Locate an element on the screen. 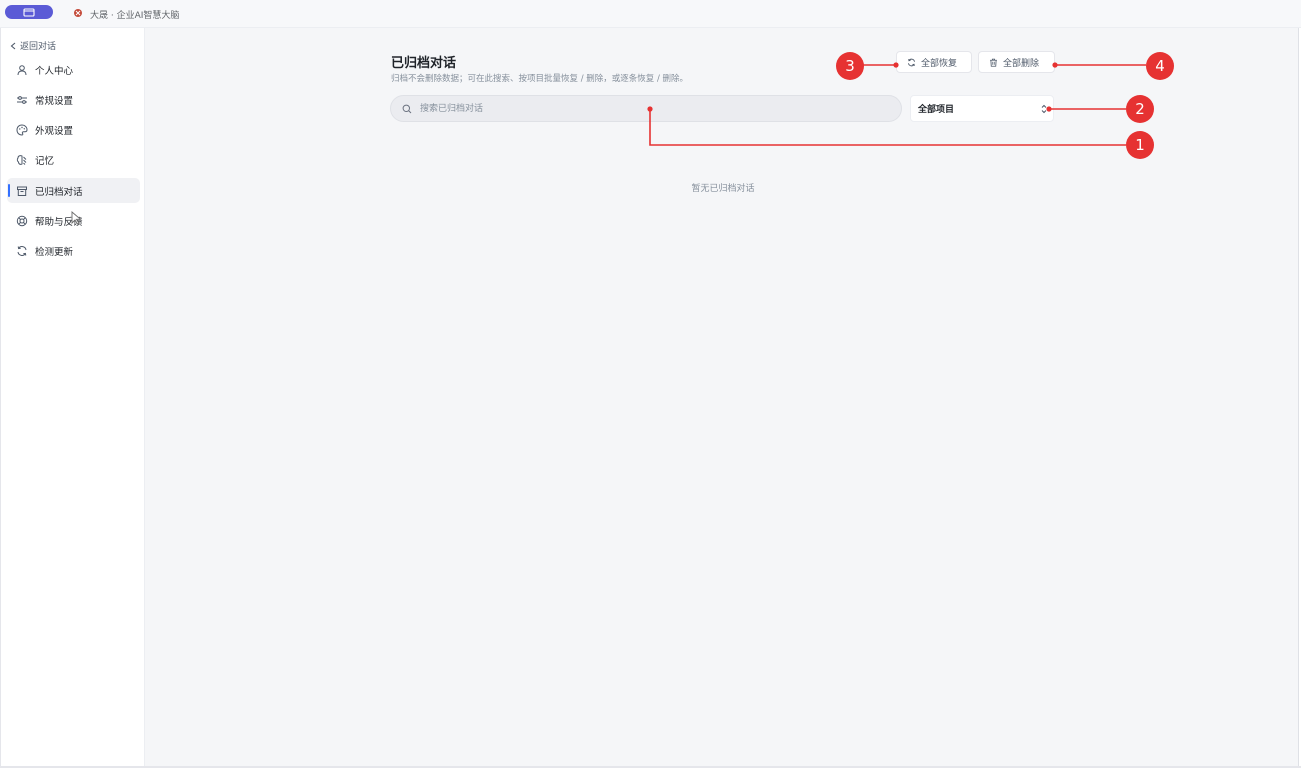  chevron-updown-icon is located at coordinates (1044, 109).